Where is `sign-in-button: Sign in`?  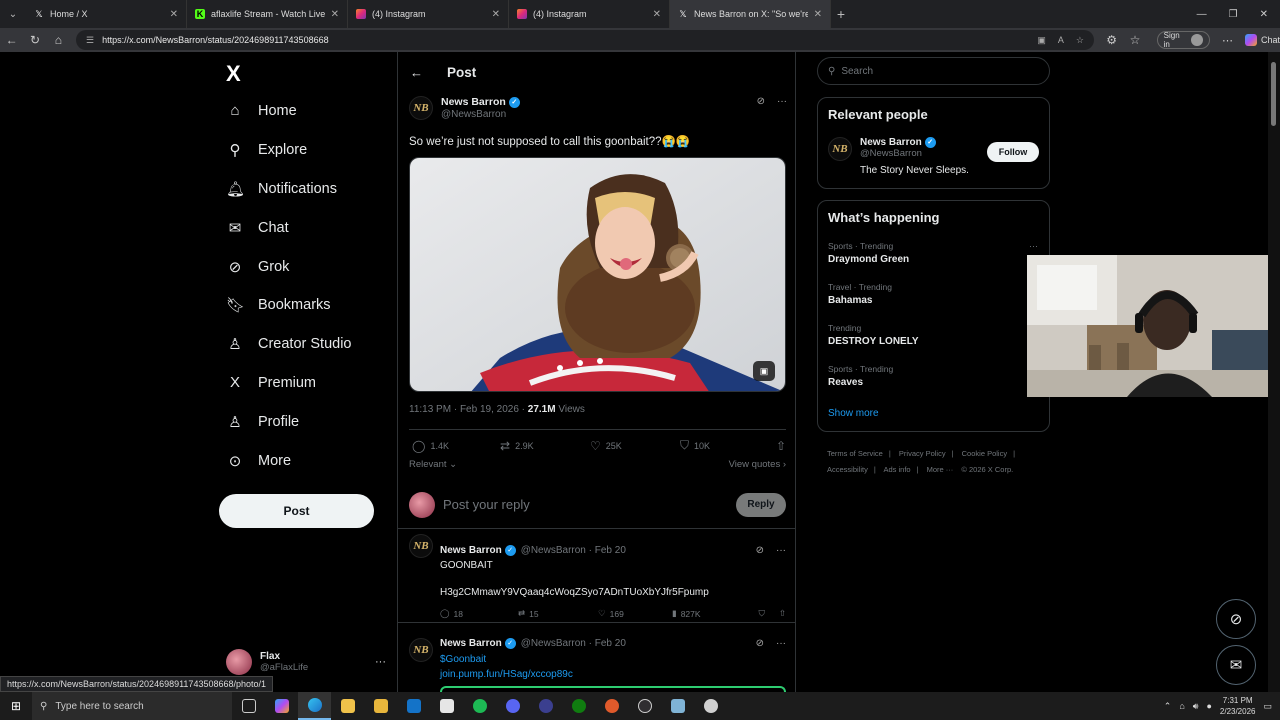
sign-in-button: Sign in is located at coordinates (1183, 40).